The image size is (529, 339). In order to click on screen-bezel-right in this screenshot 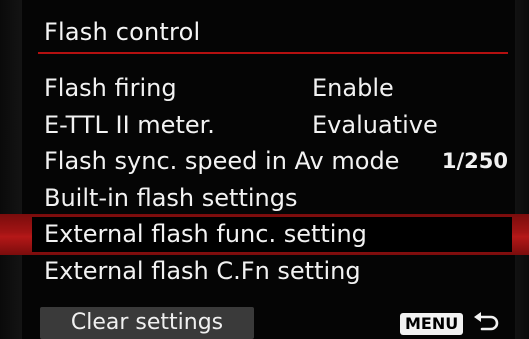, I will do `click(522, 169)`.